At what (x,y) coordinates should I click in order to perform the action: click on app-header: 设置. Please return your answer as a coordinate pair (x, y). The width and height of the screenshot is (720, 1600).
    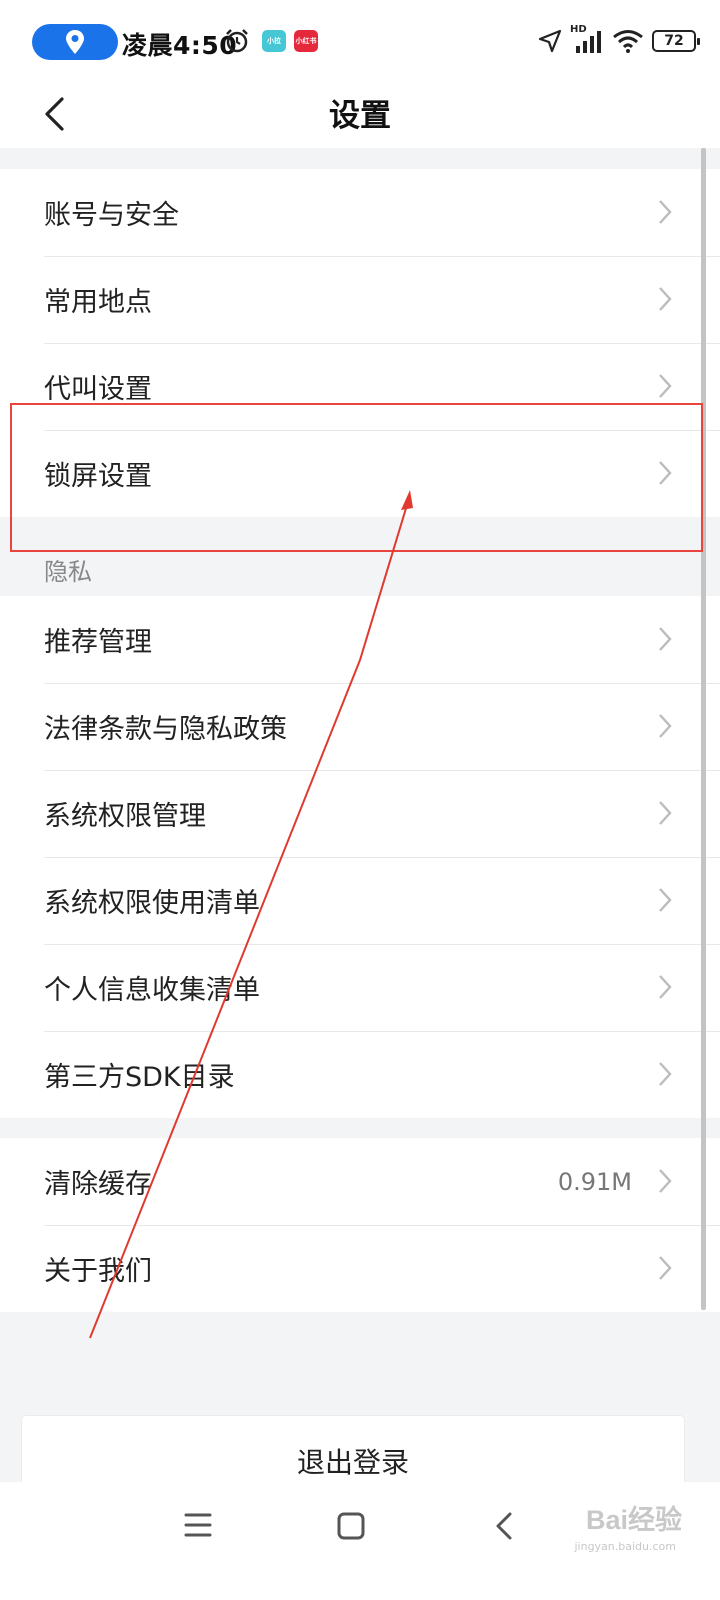
    Looking at the image, I should click on (360, 116).